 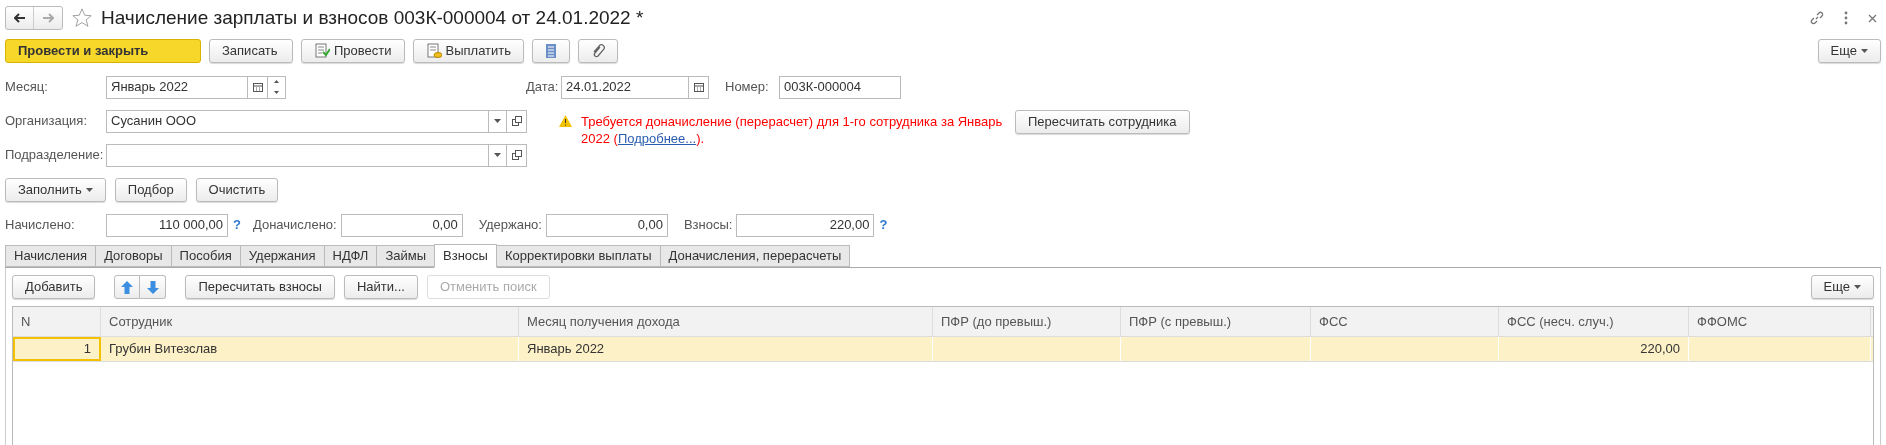 I want to click on tab: Доначисления, перерасчеты, so click(x=755, y=256).